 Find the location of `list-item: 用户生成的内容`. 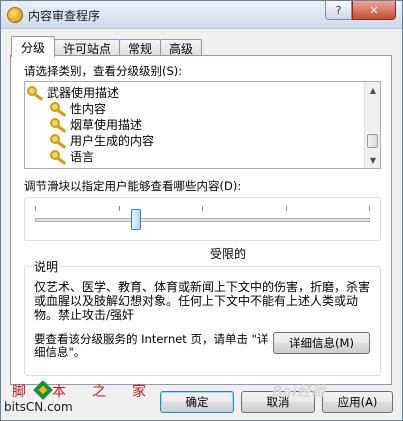

list-item: 用户生成的内容 is located at coordinates (102, 140).